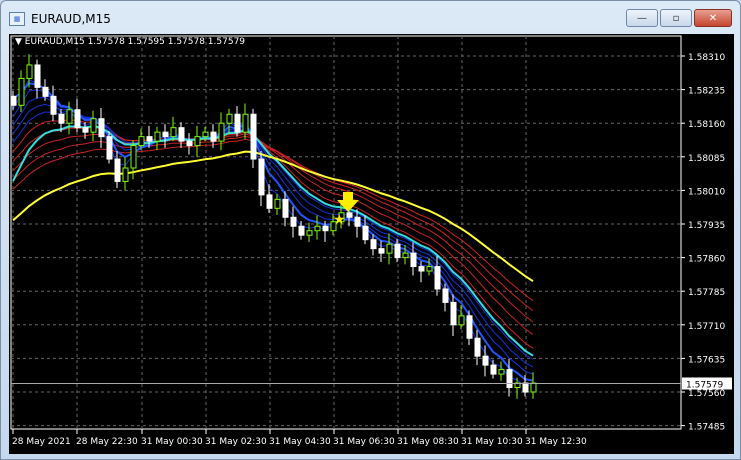  Describe the element at coordinates (41, 442) in the screenshot. I see `time-label: 28 May 2021` at that location.